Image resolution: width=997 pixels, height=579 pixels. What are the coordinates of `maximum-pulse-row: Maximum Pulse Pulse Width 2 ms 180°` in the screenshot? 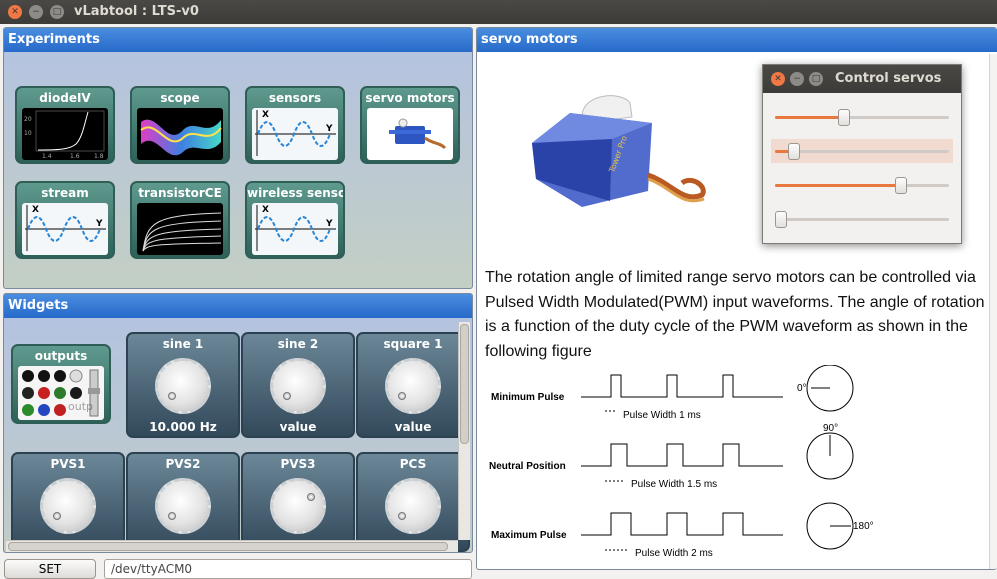 It's located at (682, 530).